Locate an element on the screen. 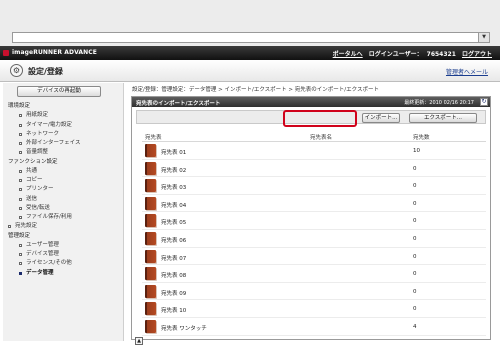 The width and height of the screenshot is (500, 350). table-row: 宛先表 06 0 is located at coordinates (314, 239).